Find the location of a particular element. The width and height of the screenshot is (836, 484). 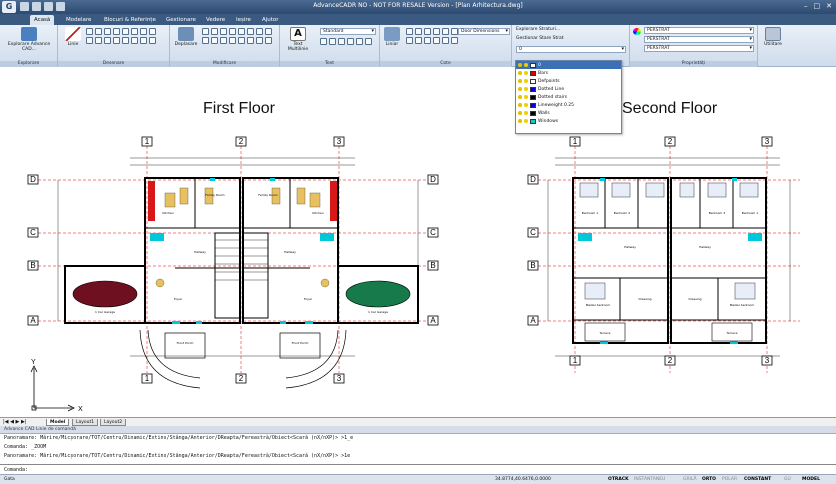

constant-toggle: CONSTANT is located at coordinates (757, 479).